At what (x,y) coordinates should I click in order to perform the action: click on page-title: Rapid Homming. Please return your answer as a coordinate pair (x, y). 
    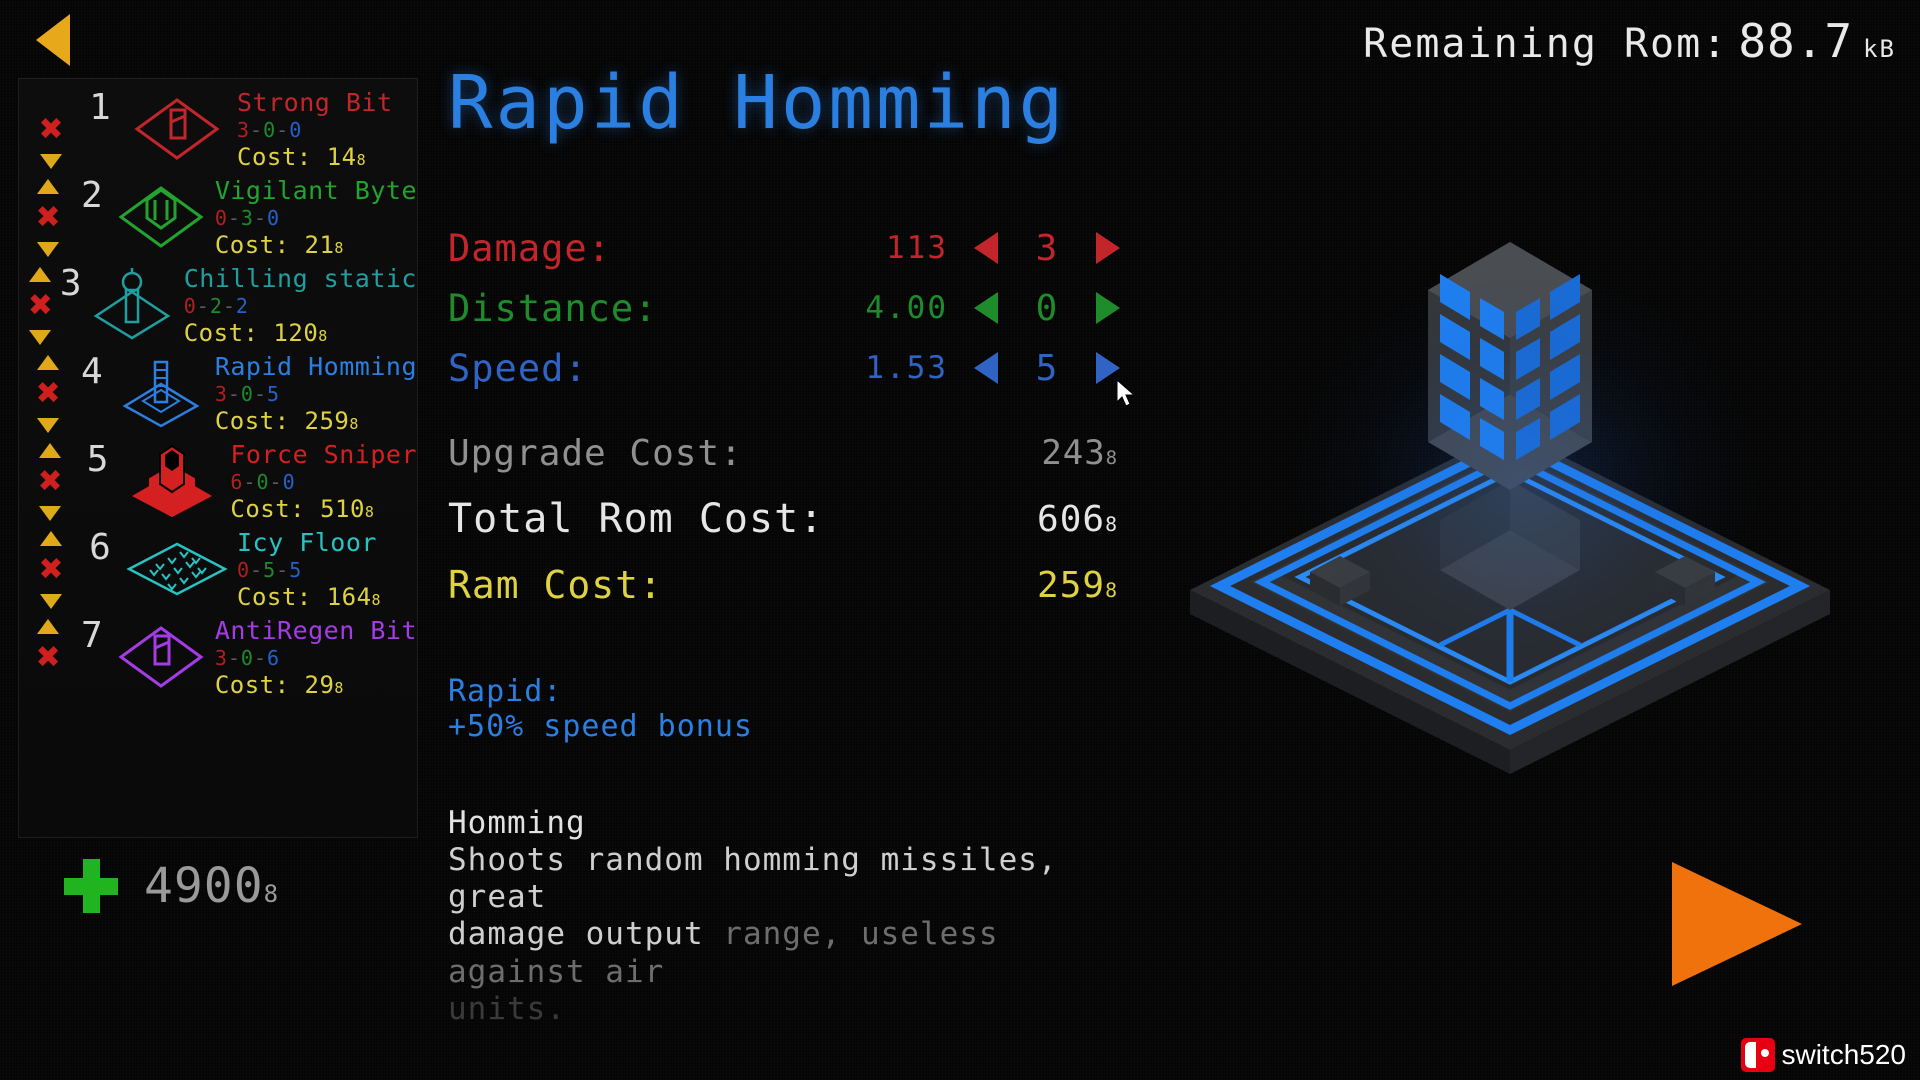
    Looking at the image, I should click on (757, 103).